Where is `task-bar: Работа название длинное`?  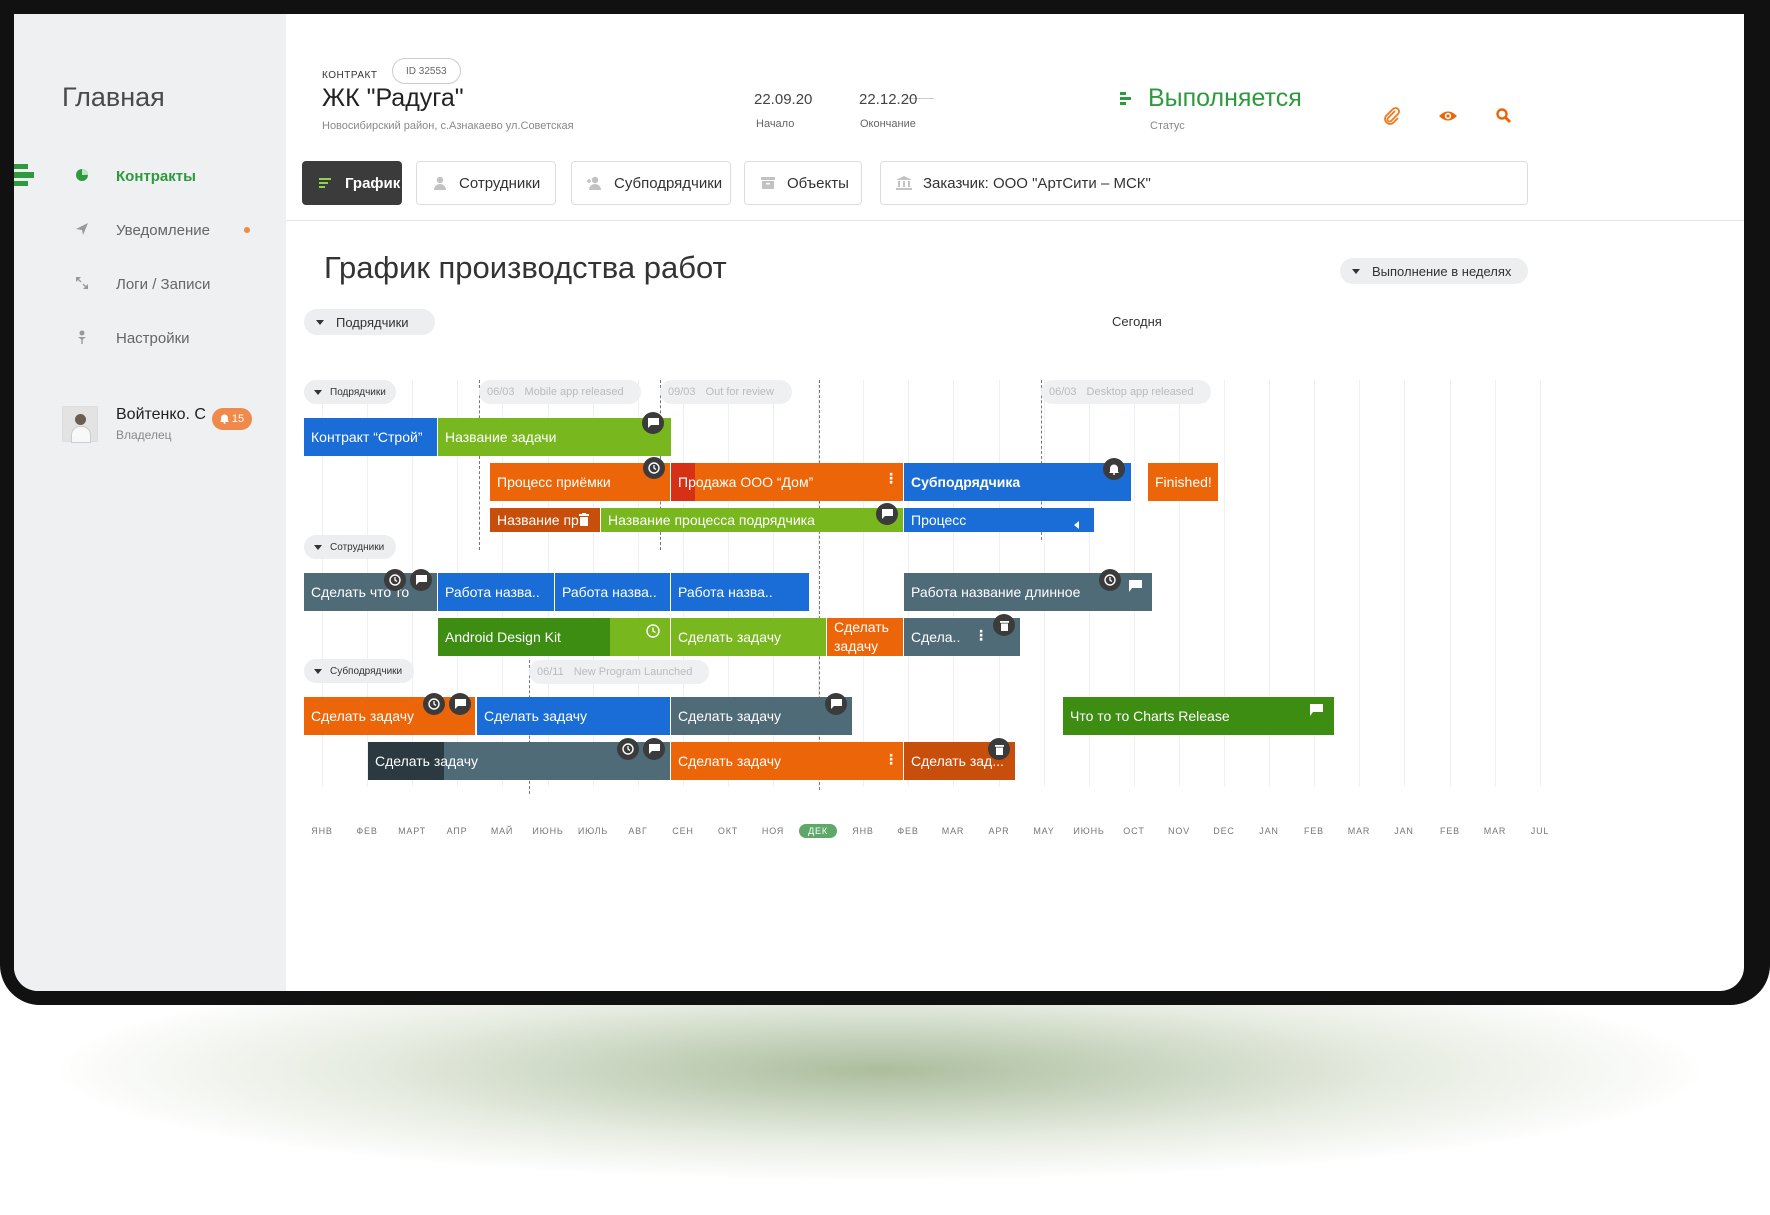
task-bar: Работа название длинное is located at coordinates (1028, 590).